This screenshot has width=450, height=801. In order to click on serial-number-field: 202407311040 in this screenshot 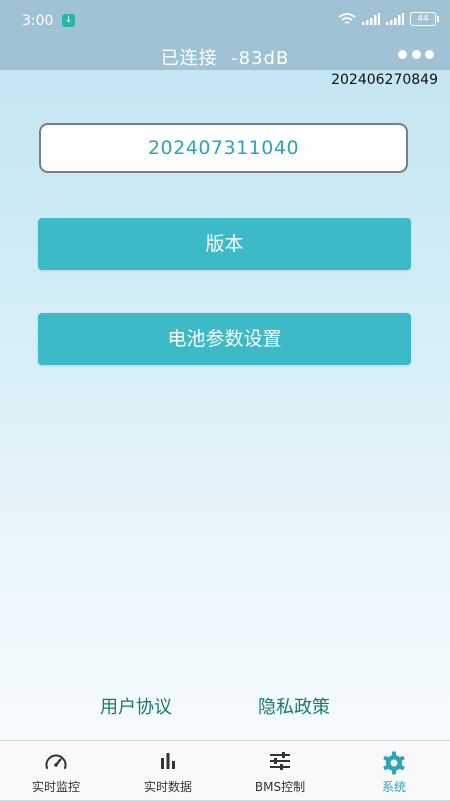, I will do `click(223, 148)`.